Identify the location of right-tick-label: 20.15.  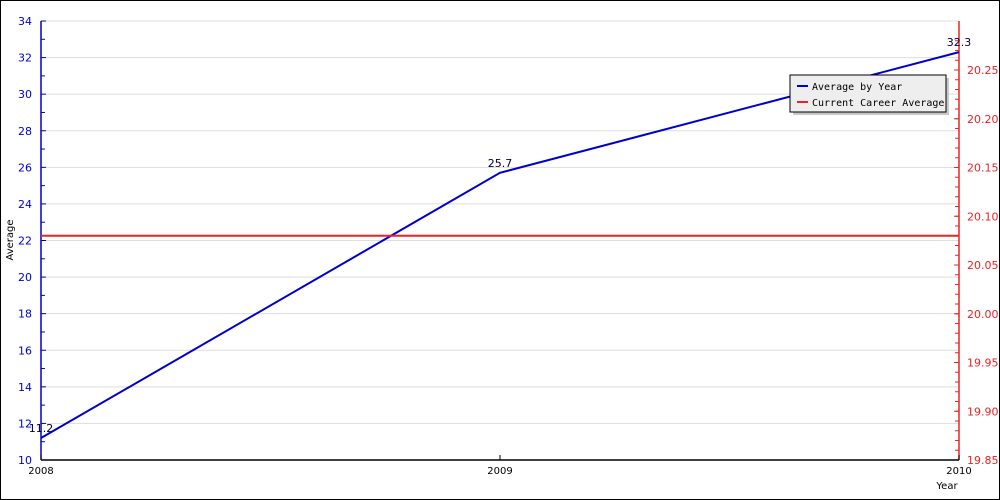
(983, 168).